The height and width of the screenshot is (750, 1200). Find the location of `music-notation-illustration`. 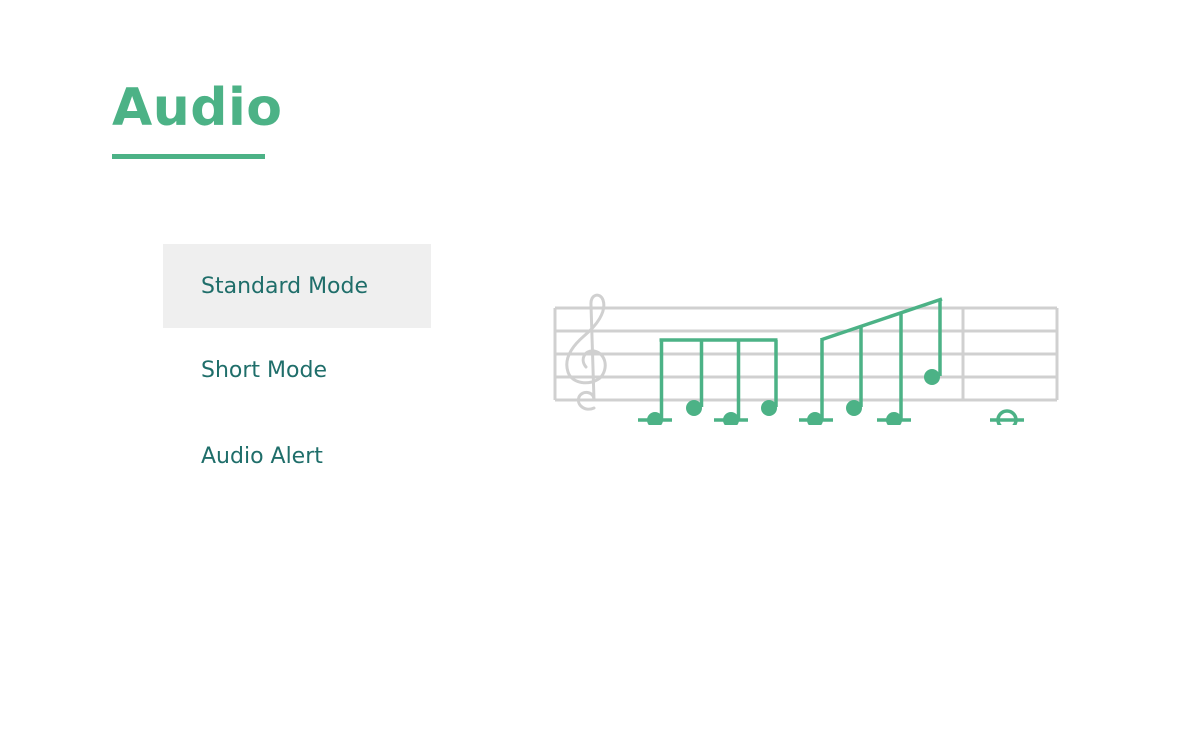

music-notation-illustration is located at coordinates (806, 359).